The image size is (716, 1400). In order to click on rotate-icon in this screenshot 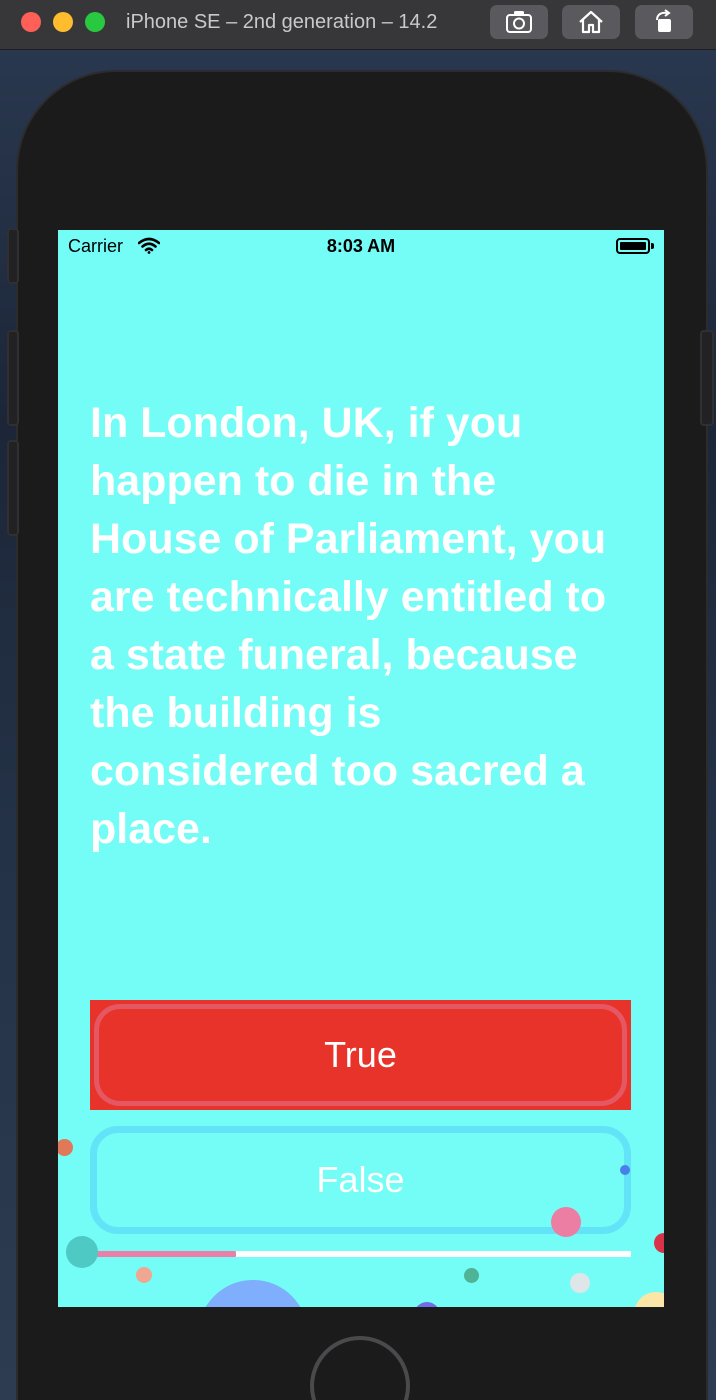, I will do `click(663, 20)`.